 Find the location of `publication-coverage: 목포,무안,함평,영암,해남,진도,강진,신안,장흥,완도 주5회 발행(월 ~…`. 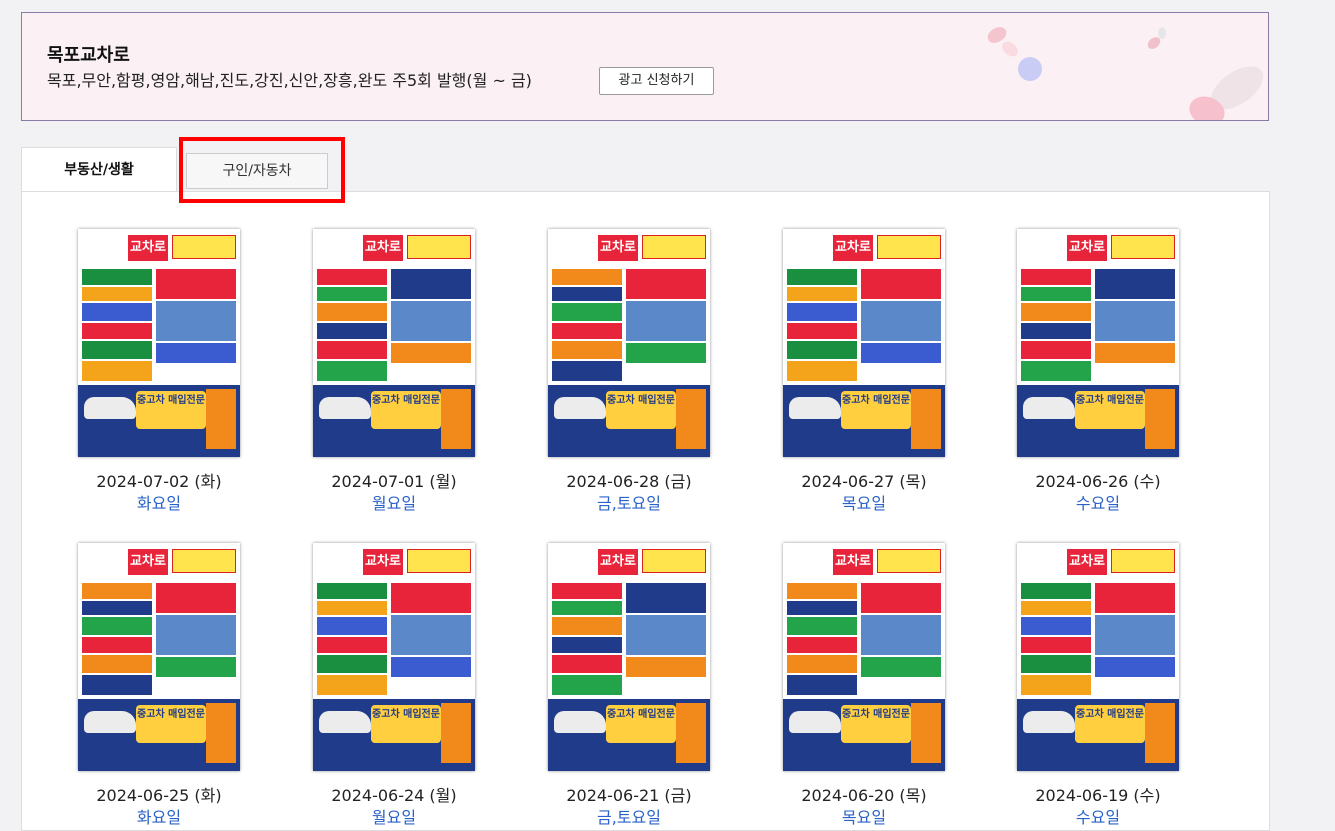

publication-coverage: 목포,무안,함평,영암,해남,진도,강진,신안,장흥,완도 주5회 발행(월 ~… is located at coordinates (289, 80).